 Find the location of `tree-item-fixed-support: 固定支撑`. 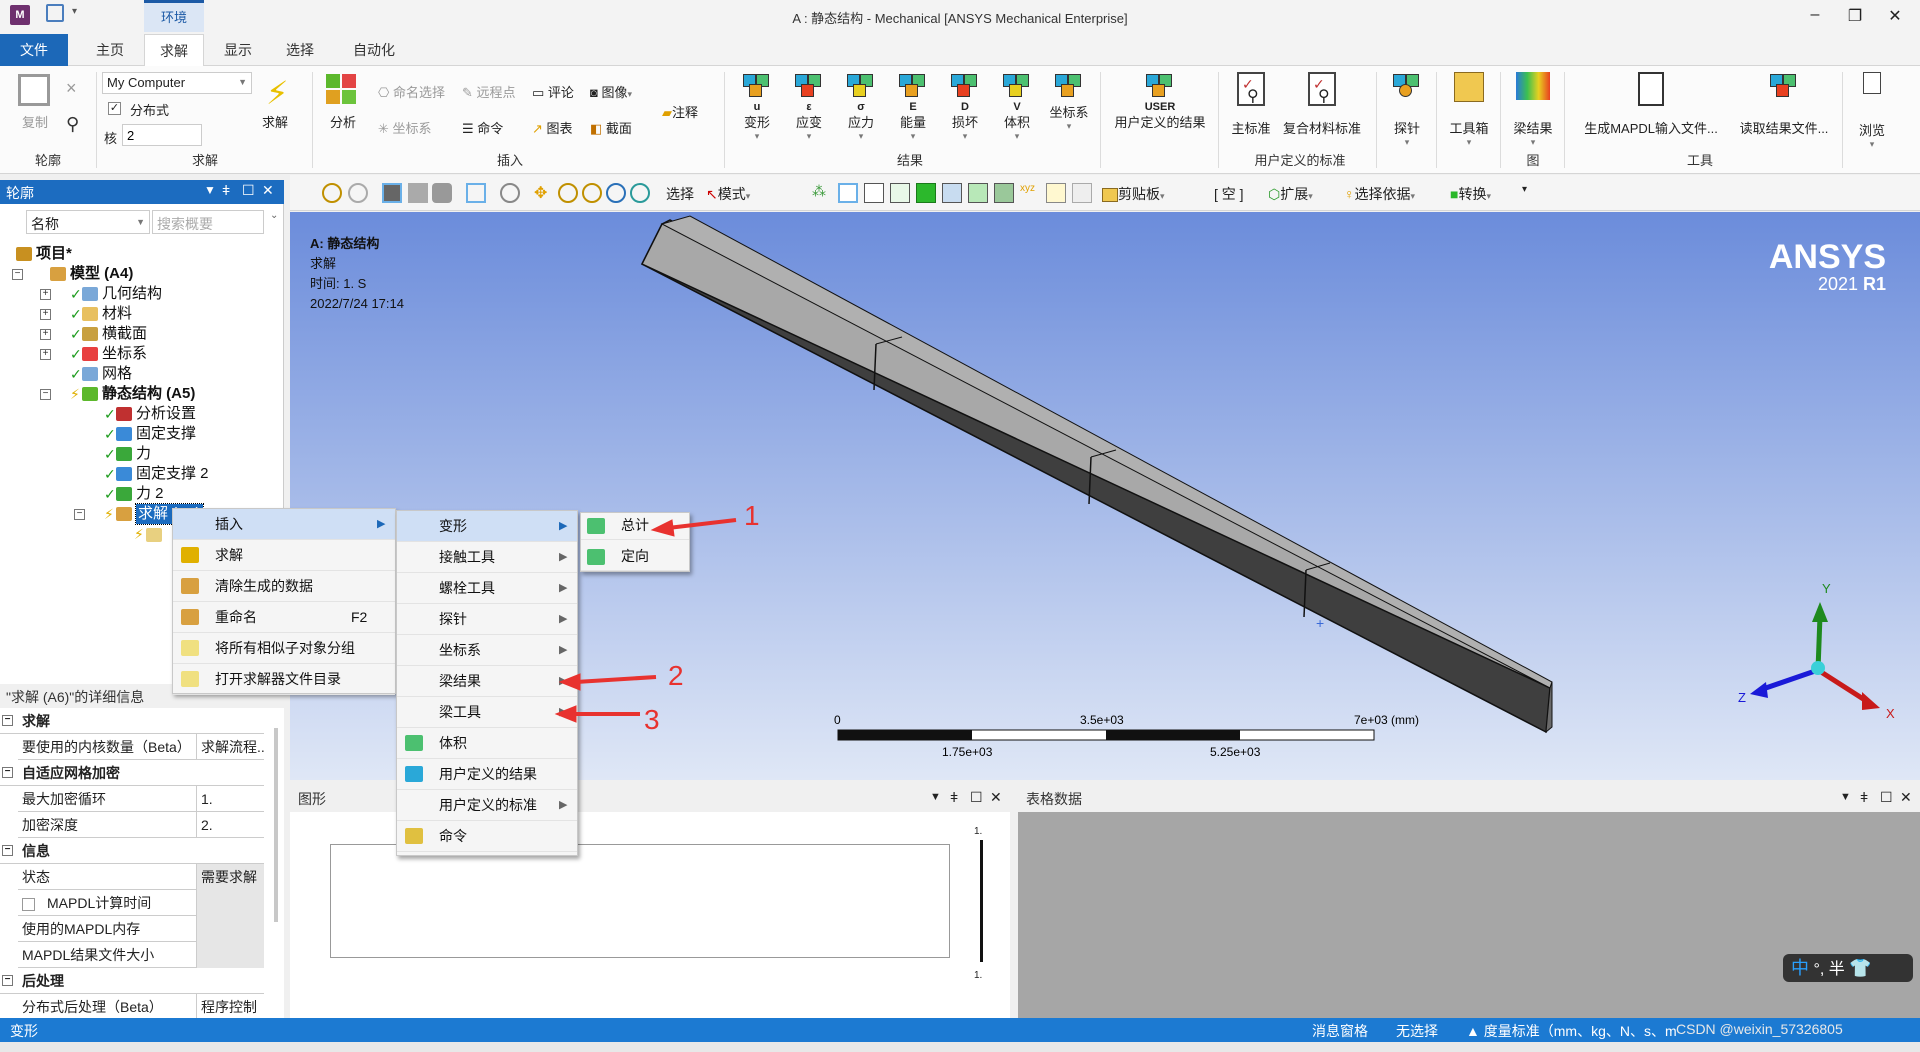

tree-item-fixed-support: 固定支撑 is located at coordinates (166, 434).